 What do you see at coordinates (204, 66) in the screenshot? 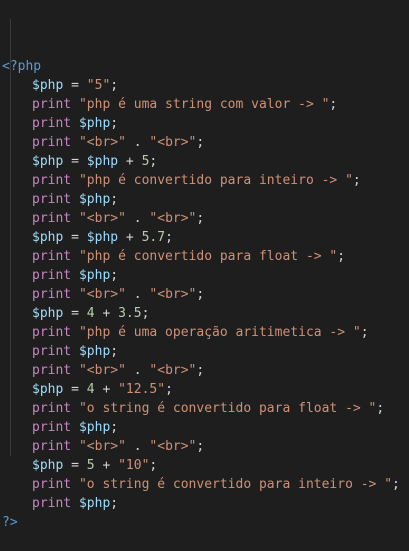
I see `code-line: <?php` at bounding box center [204, 66].